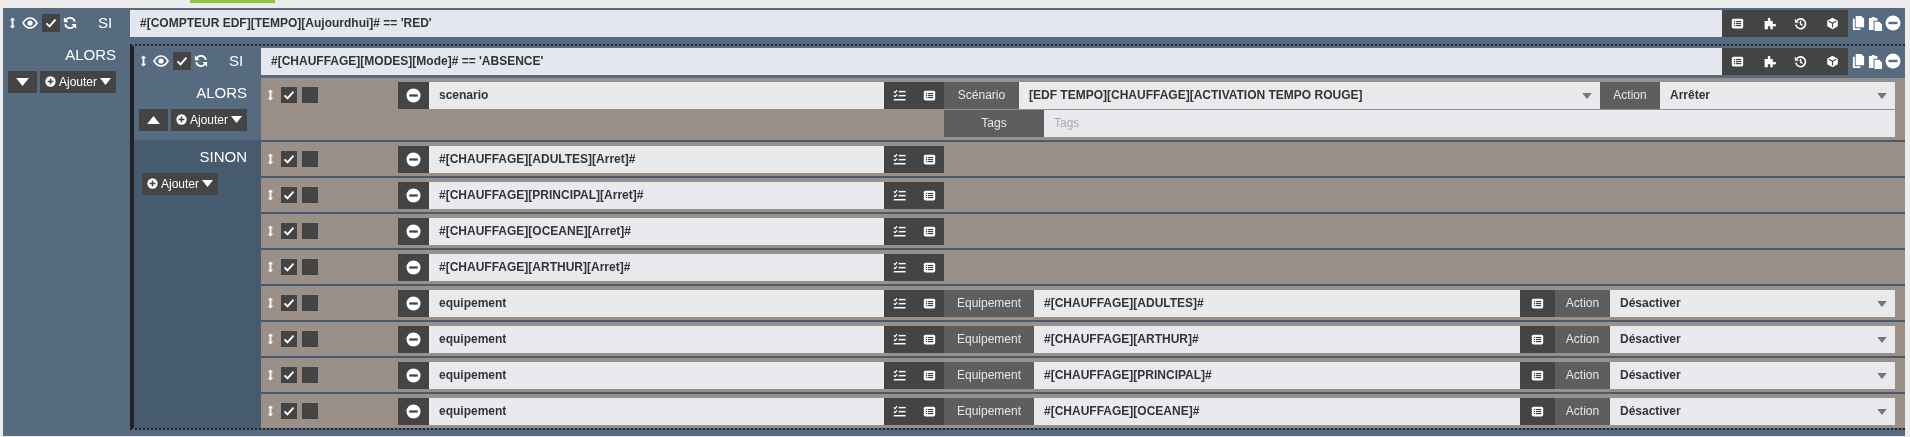 This screenshot has width=1910, height=437. I want to click on action-field: #[CHAUFFAGE][ARTHUR][Arret]#, so click(656, 267).